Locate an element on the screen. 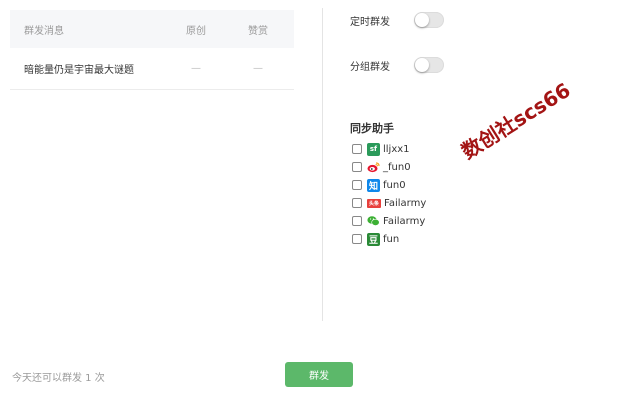 Image resolution: width=640 pixels, height=400 pixels. vertical-divider is located at coordinates (322, 164).